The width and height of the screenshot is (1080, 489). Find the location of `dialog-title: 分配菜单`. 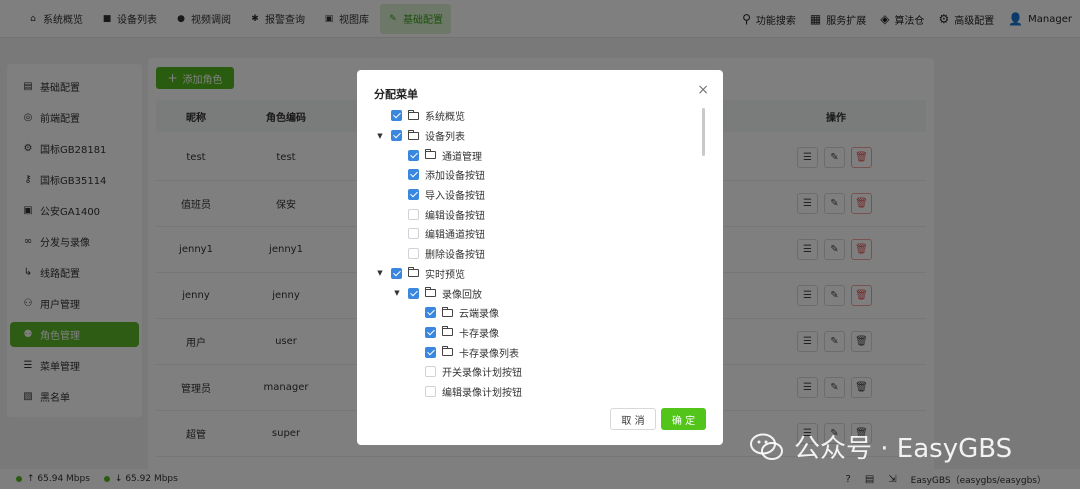

dialog-title: 分配菜单 is located at coordinates (396, 94).